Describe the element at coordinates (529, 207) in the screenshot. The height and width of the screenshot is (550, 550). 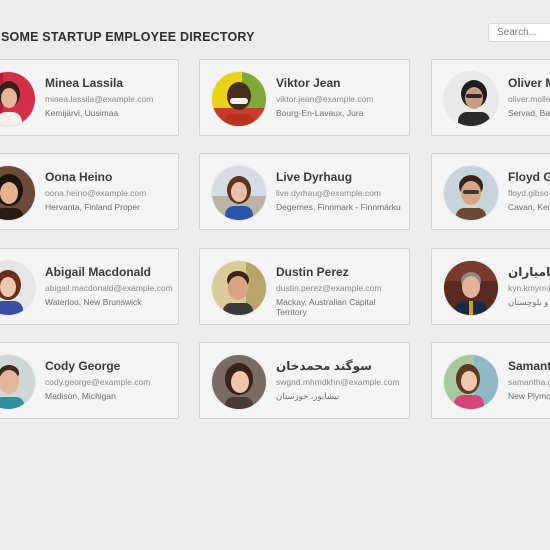
I see `employee-location: Cavan, Ker` at that location.